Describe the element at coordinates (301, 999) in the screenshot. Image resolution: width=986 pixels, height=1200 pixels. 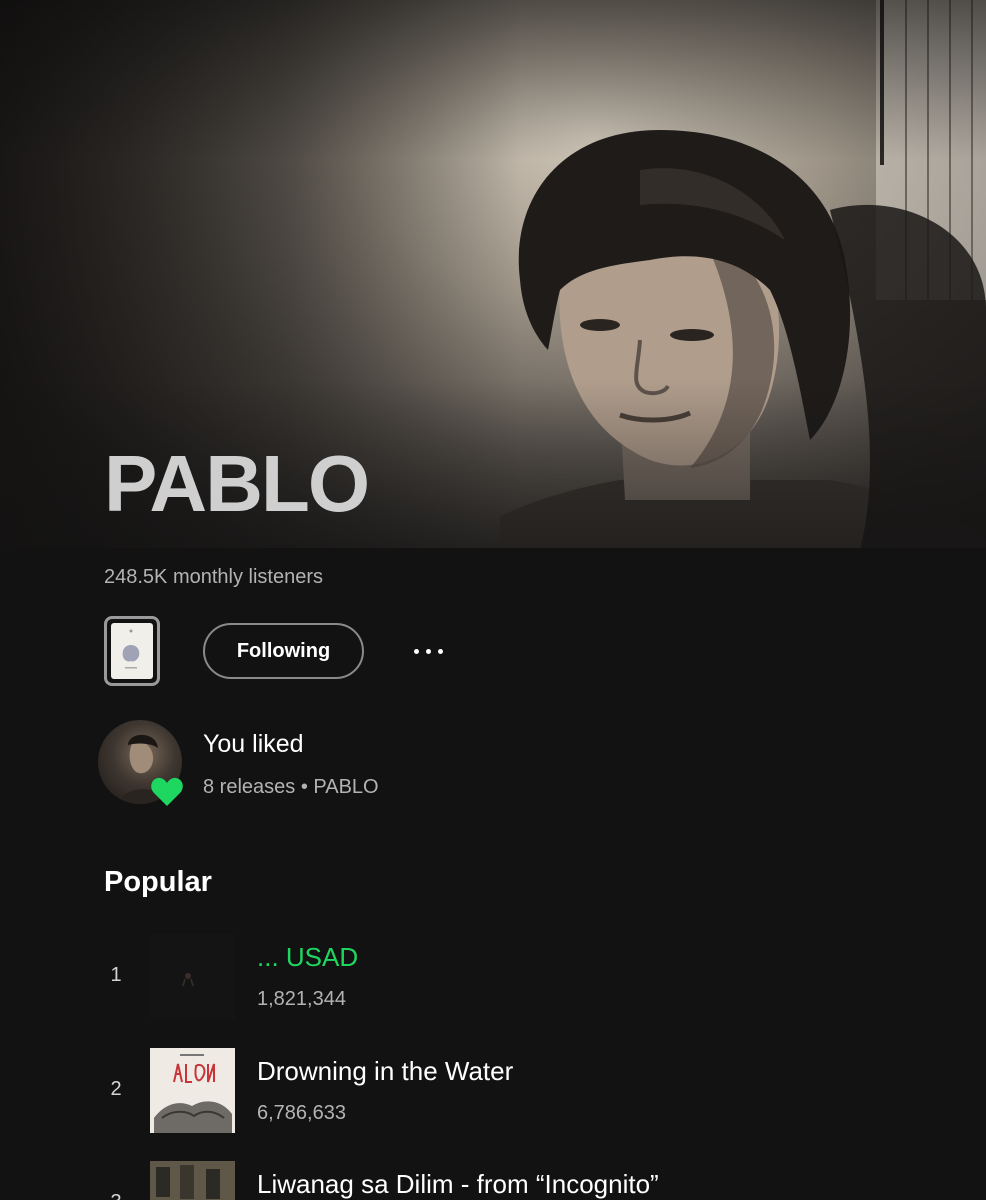
I see `track-plays: 1,821,344` at that location.